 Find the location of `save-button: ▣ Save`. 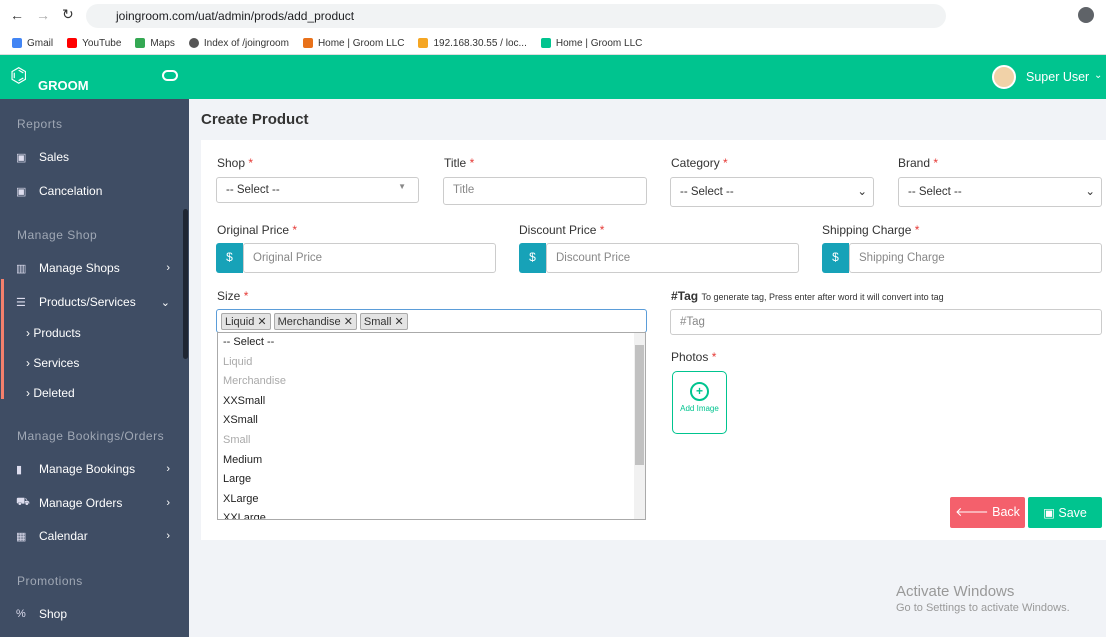

save-button: ▣ Save is located at coordinates (1065, 512).